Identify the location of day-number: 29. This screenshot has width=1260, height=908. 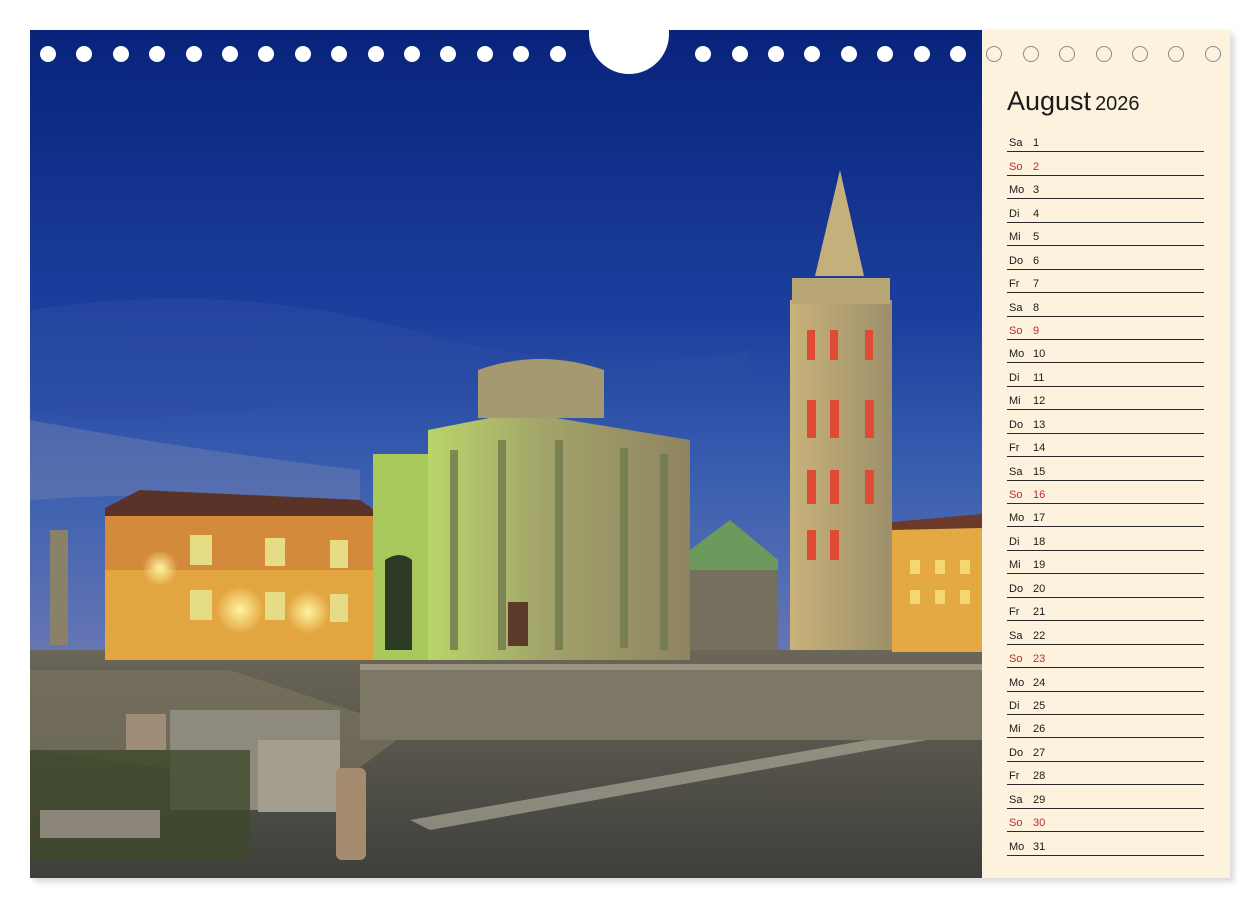
(1039, 799).